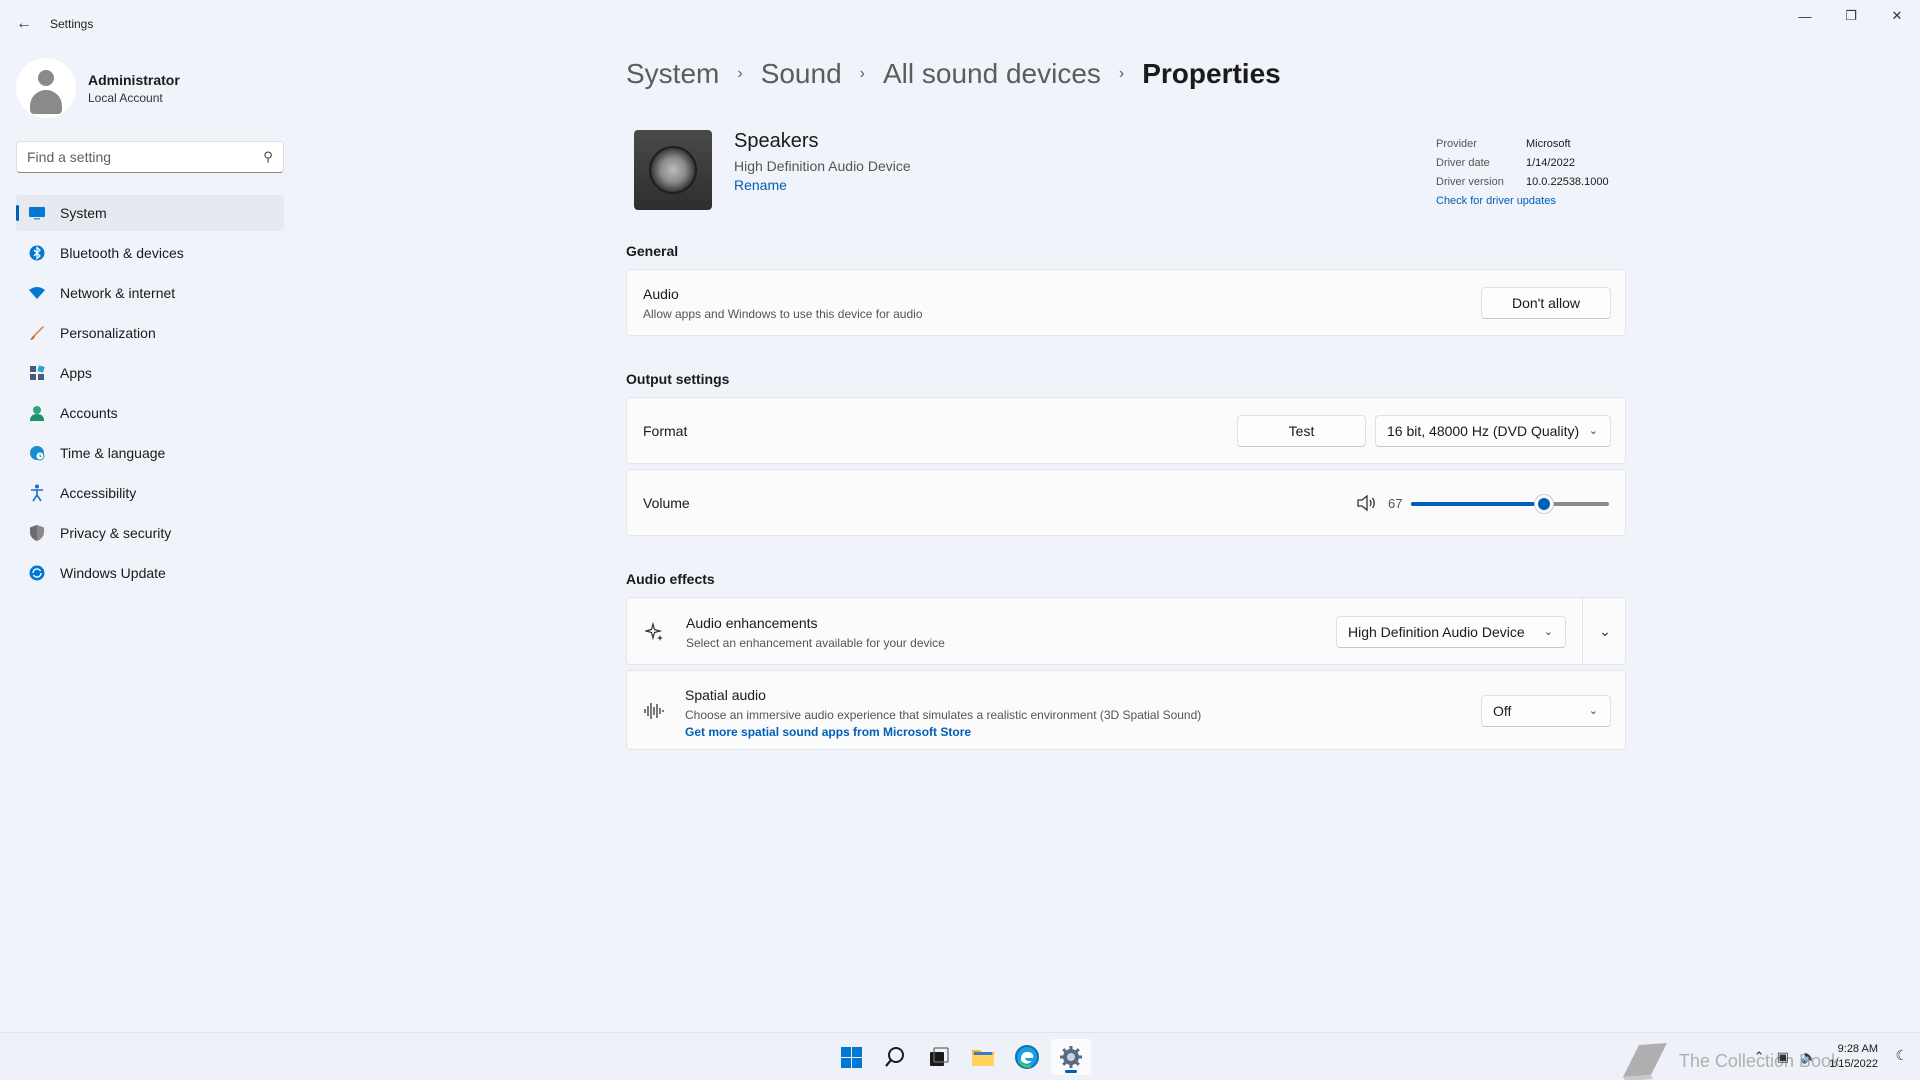 This screenshot has width=1920, height=1080. I want to click on expand-button: ⌄, so click(1605, 631).